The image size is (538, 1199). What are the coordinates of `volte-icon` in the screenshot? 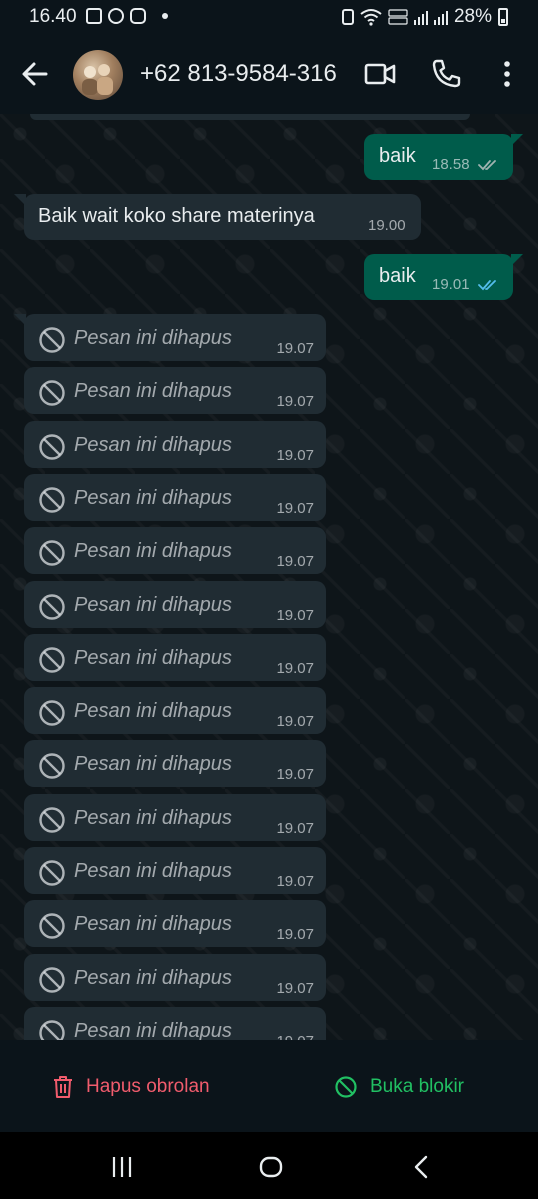 It's located at (398, 17).